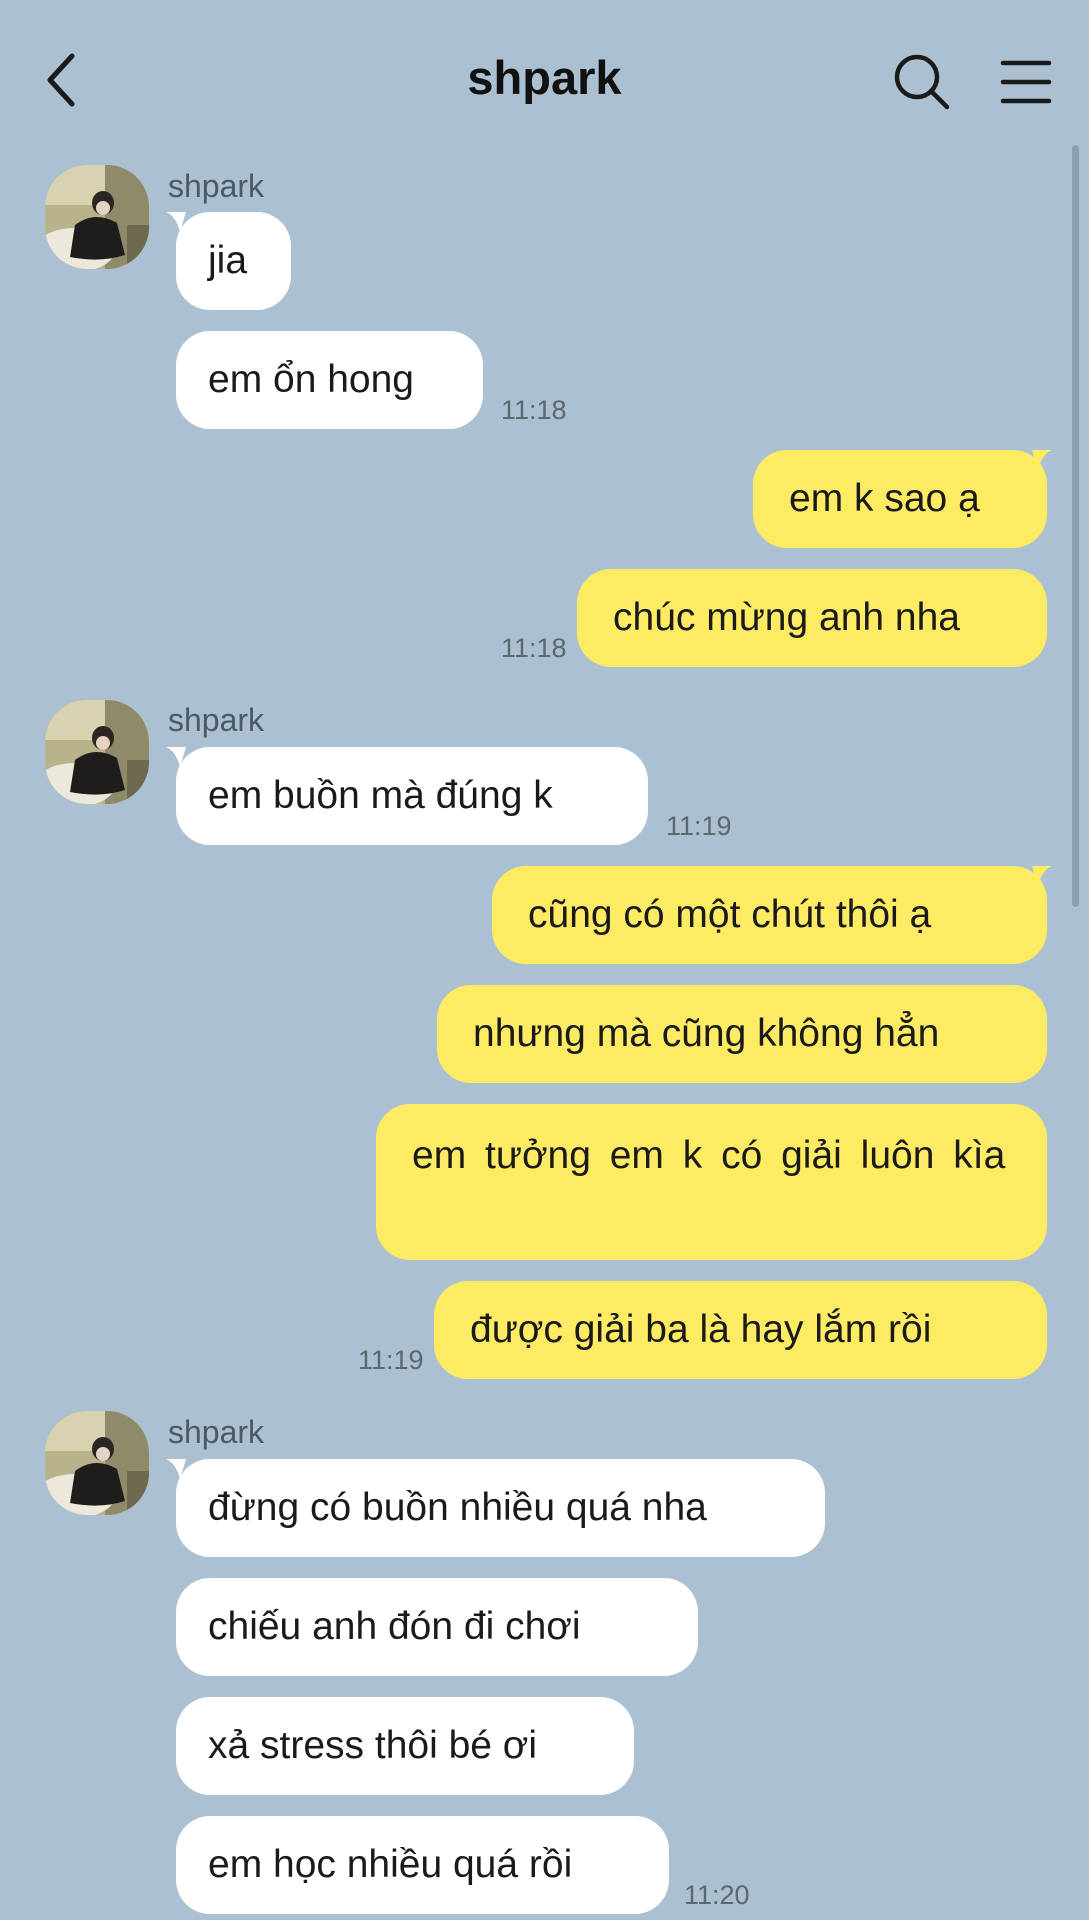  I want to click on incoming-message: em học nhiều quá rồi, so click(422, 1865).